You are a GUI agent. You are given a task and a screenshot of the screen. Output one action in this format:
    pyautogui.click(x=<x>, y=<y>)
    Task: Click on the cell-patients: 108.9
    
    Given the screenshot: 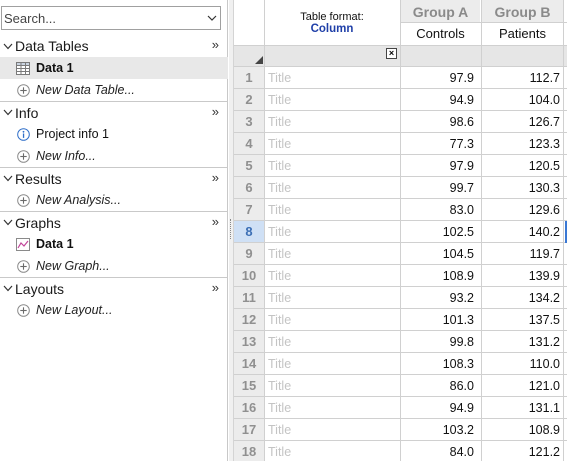 What is the action you would take?
    pyautogui.click(x=522, y=430)
    